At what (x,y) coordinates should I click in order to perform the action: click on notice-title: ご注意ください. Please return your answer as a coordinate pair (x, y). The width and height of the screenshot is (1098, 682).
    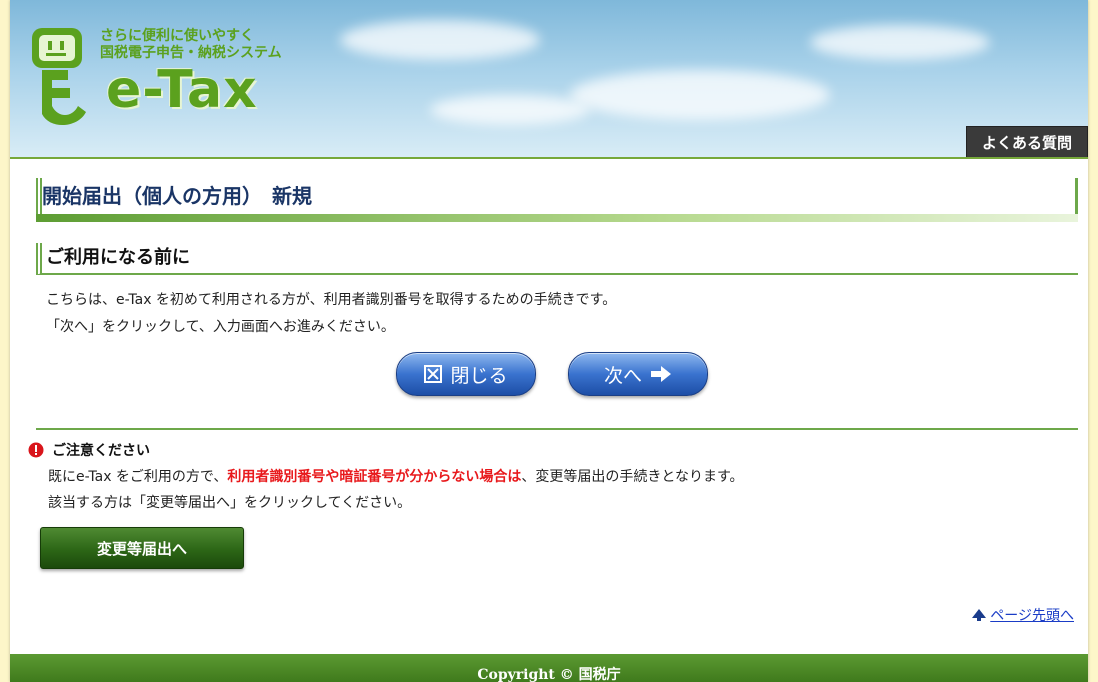
    Looking at the image, I should click on (101, 451).